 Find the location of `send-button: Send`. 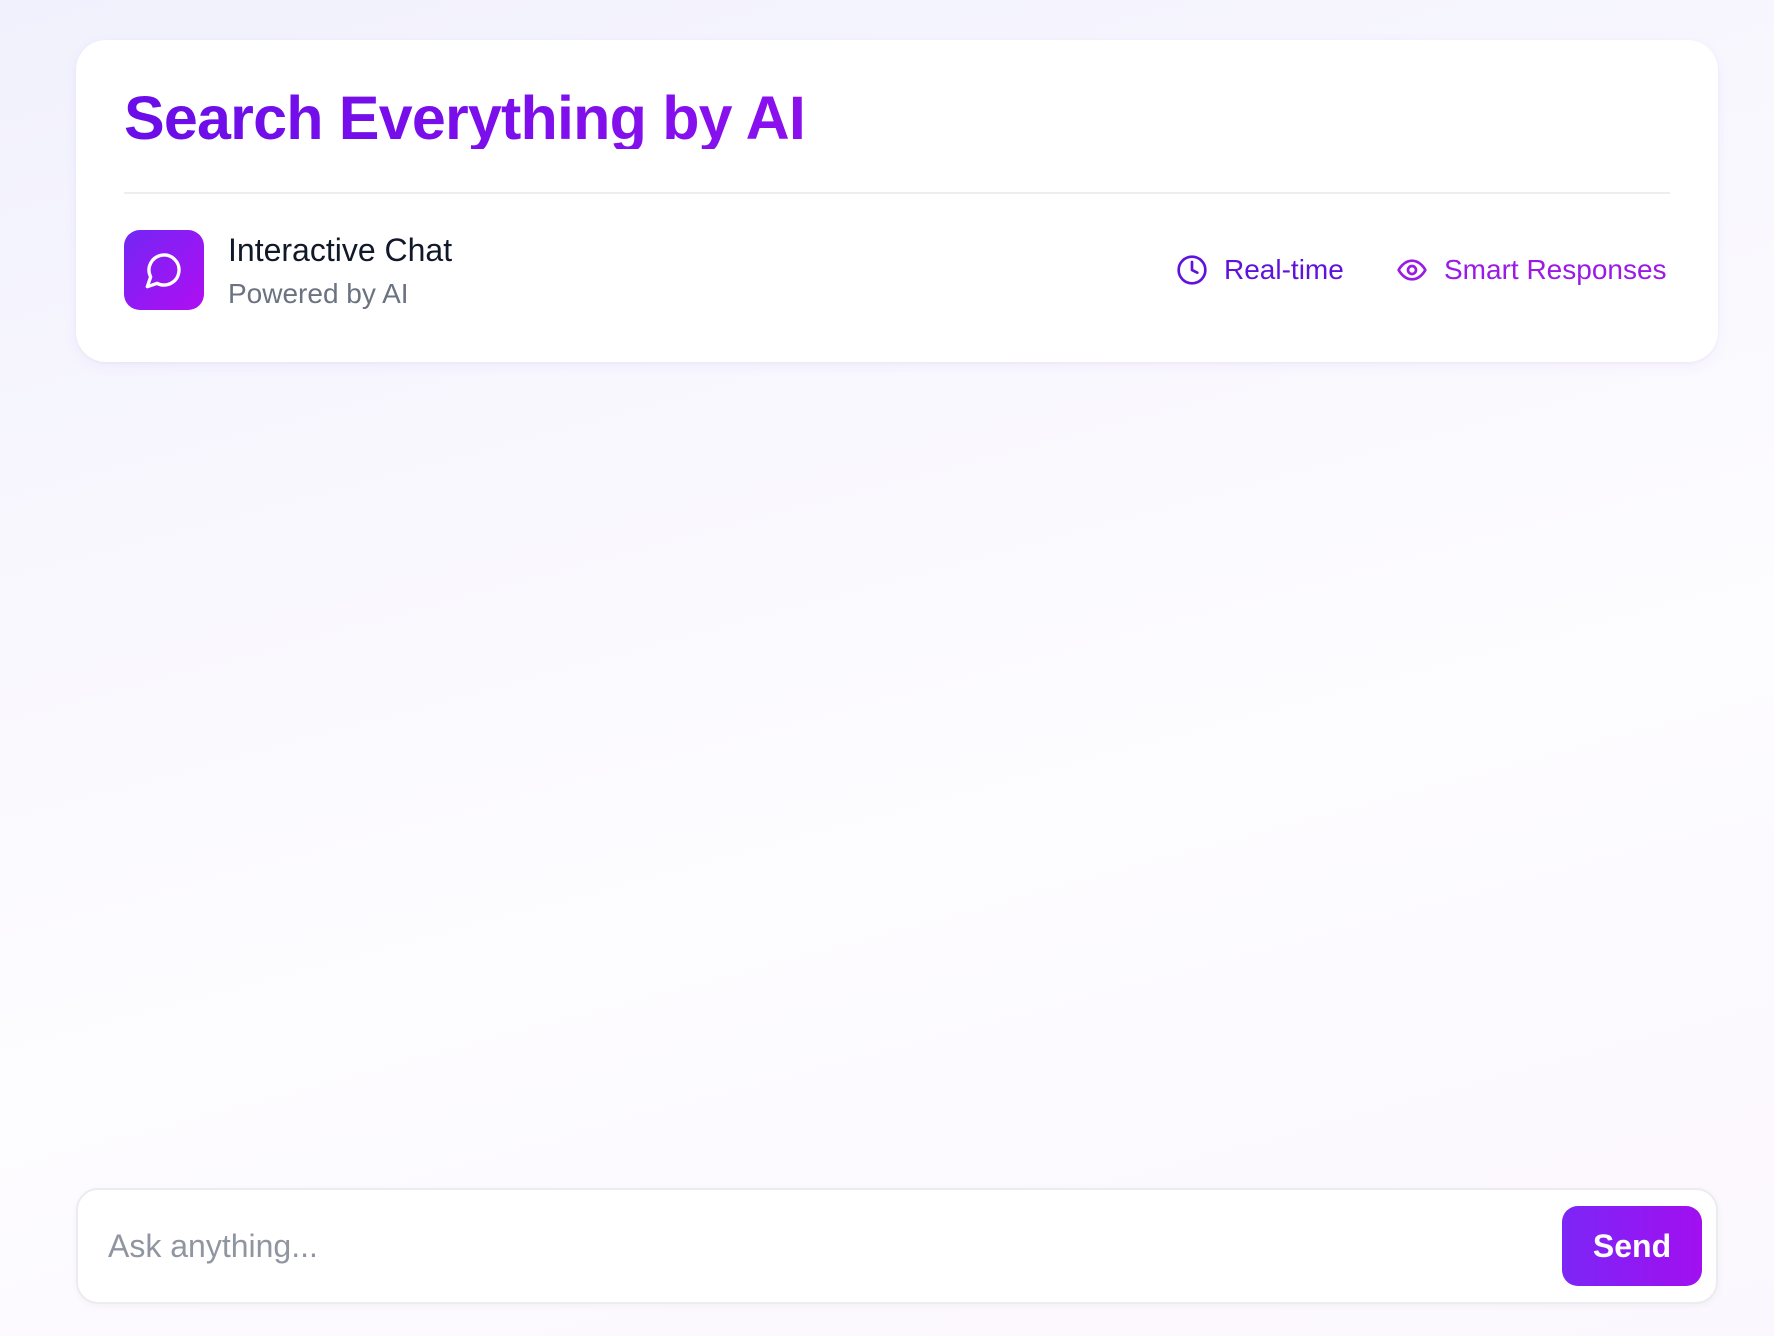

send-button: Send is located at coordinates (1632, 1246).